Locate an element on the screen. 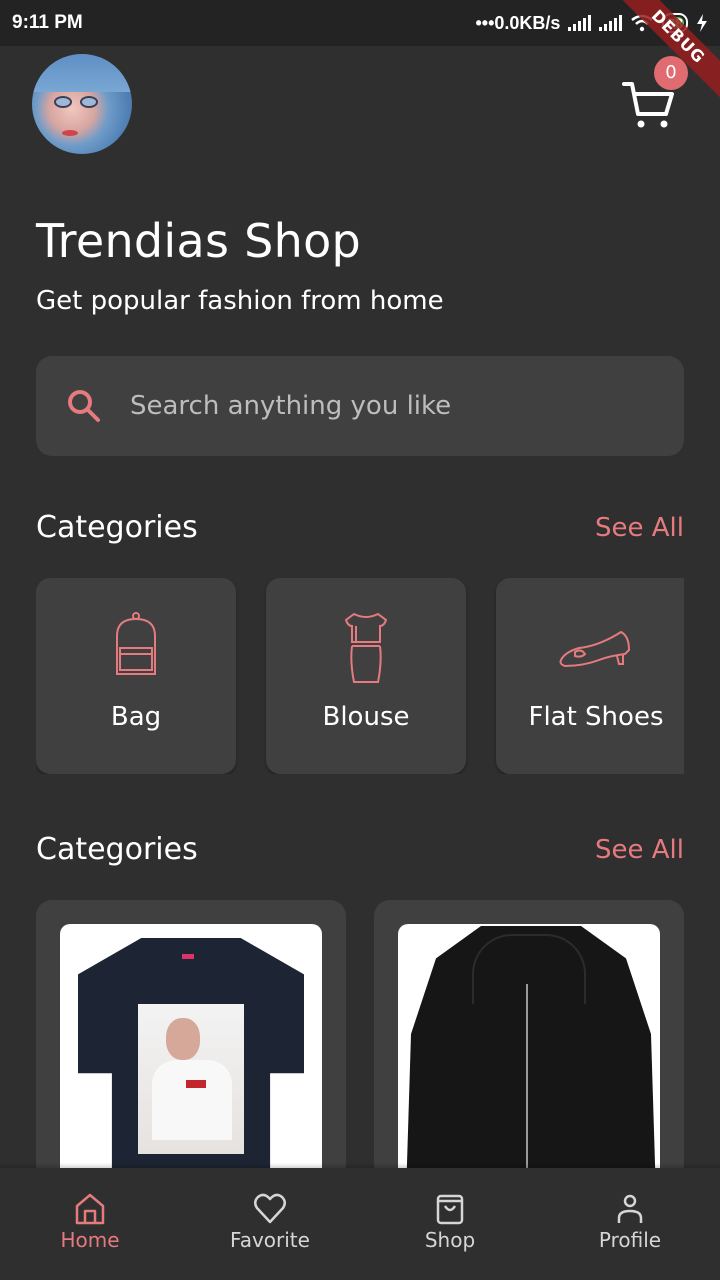  page-title: Trendias Shop is located at coordinates (199, 241).